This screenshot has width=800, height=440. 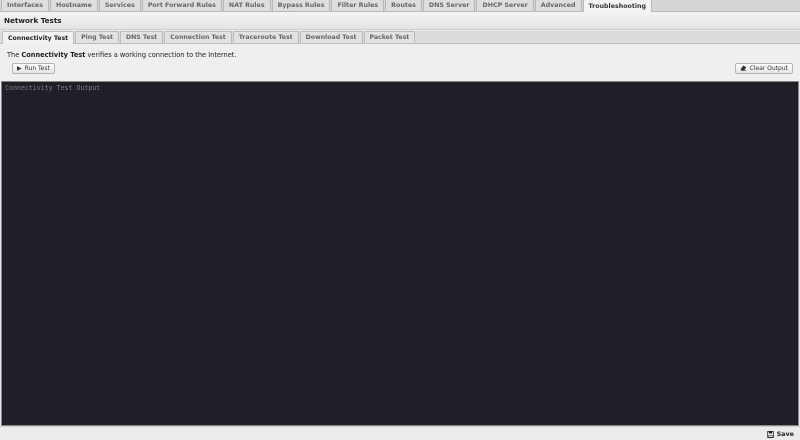 What do you see at coordinates (403, 5) in the screenshot?
I see `tab-routes: Routes` at bounding box center [403, 5].